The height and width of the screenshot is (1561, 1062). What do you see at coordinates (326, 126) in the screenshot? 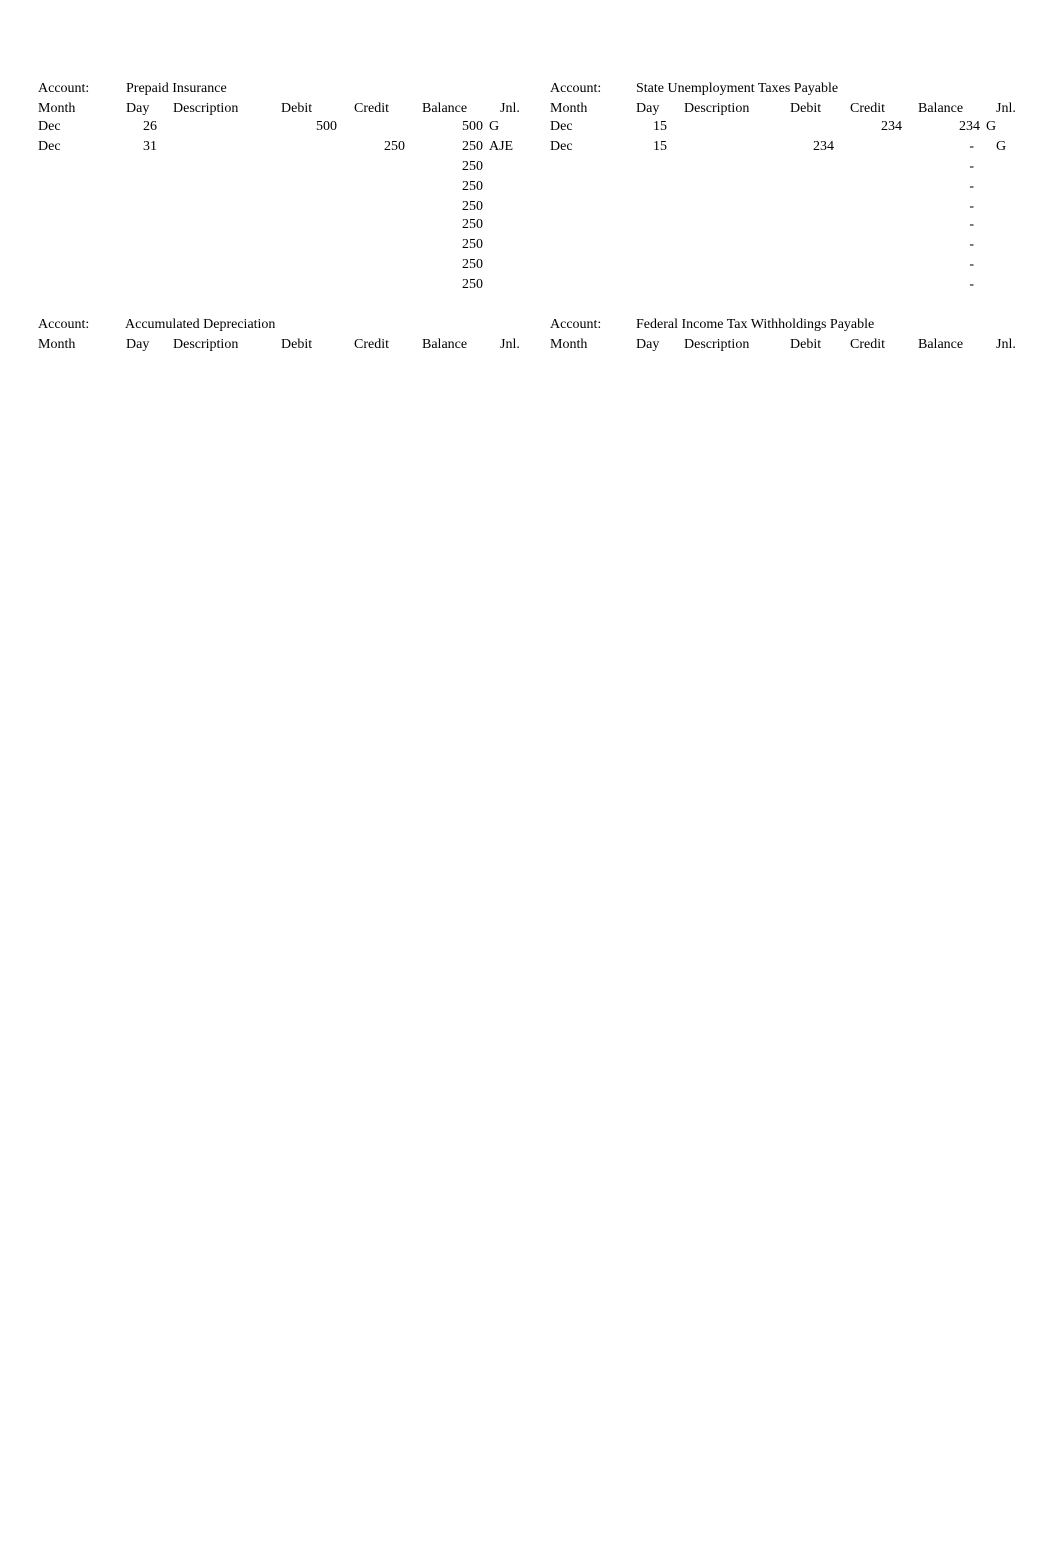
I see `cell-debit: 500` at bounding box center [326, 126].